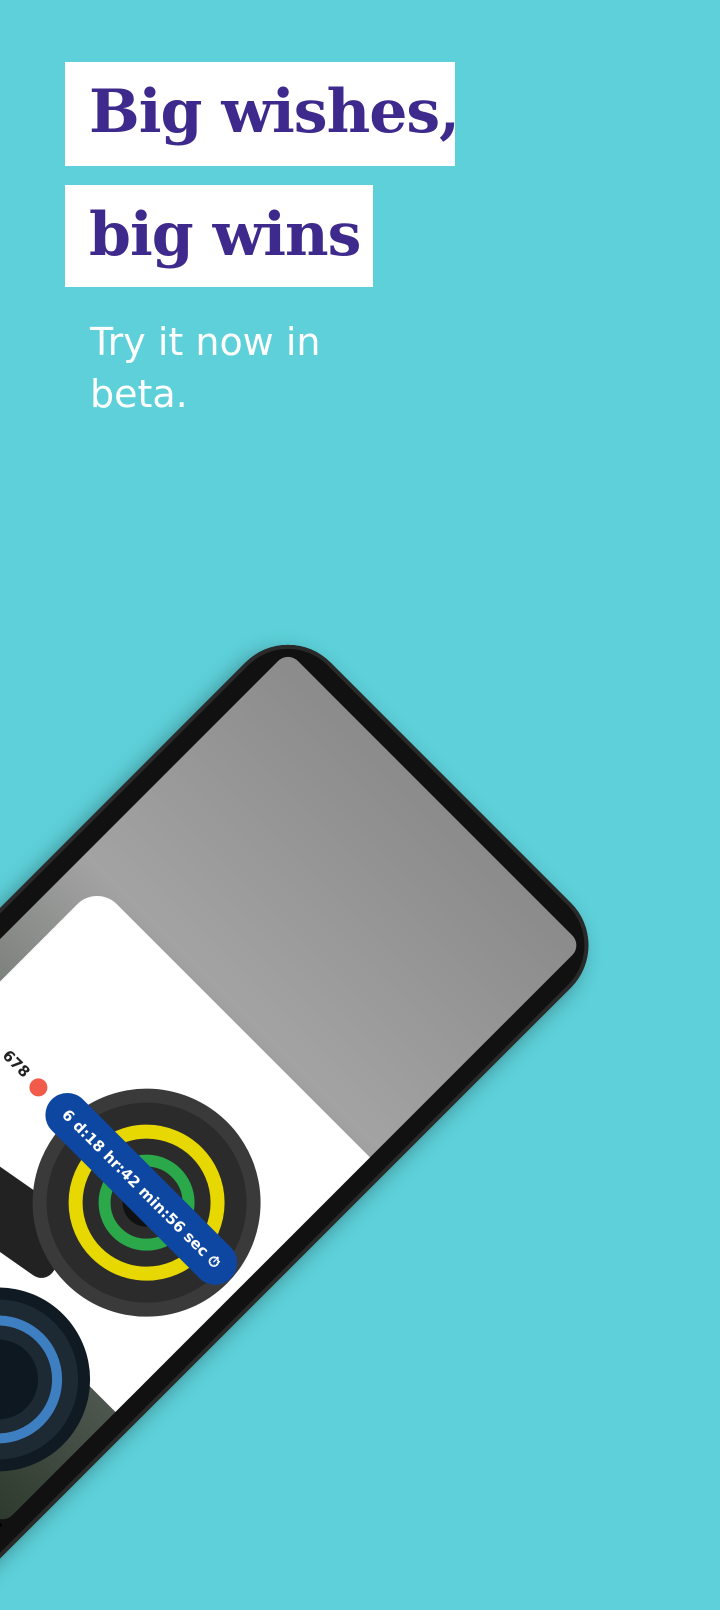  What do you see at coordinates (205, 368) in the screenshot?
I see `subtitle-text: Try it now in beta.` at bounding box center [205, 368].